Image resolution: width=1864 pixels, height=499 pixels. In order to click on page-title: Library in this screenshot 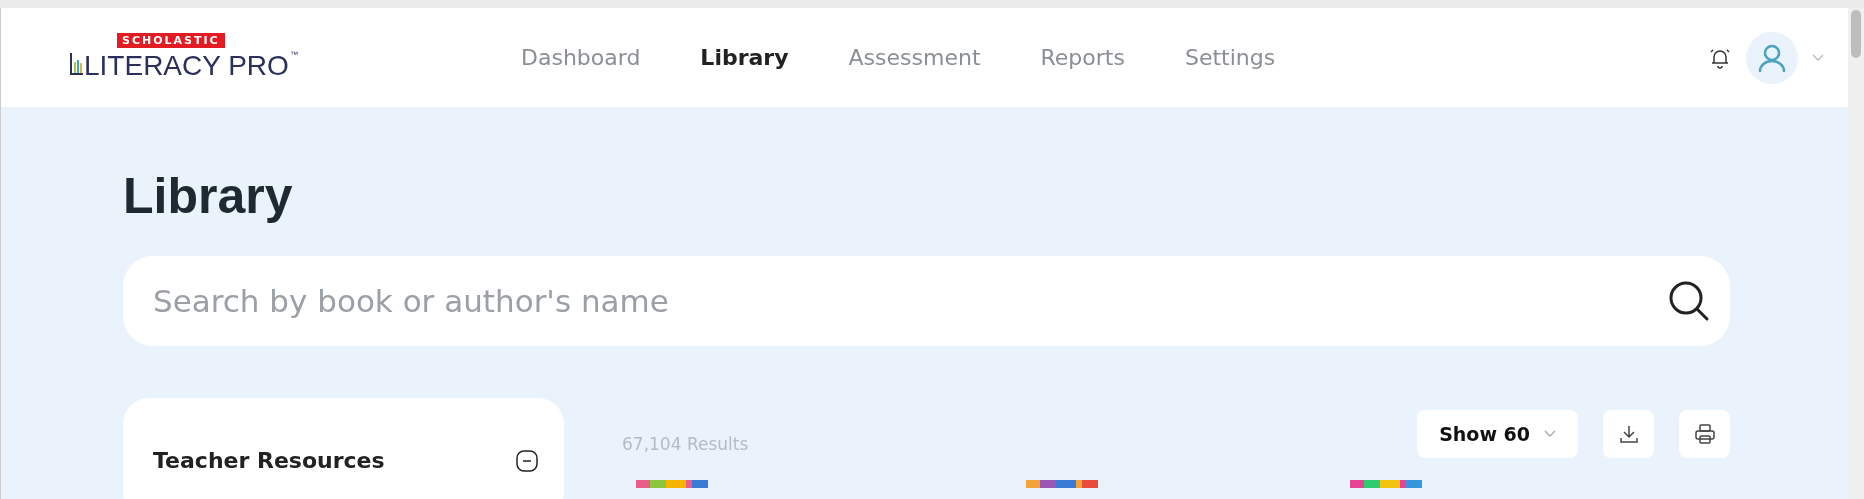, I will do `click(208, 194)`.